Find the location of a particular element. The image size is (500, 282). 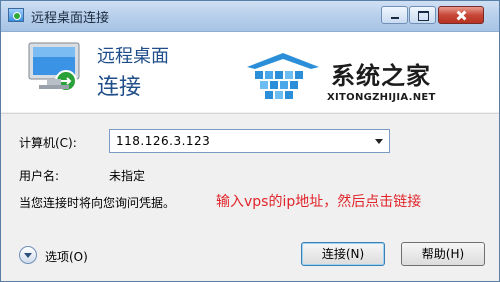

help-button: 帮助(H) is located at coordinates (443, 254).